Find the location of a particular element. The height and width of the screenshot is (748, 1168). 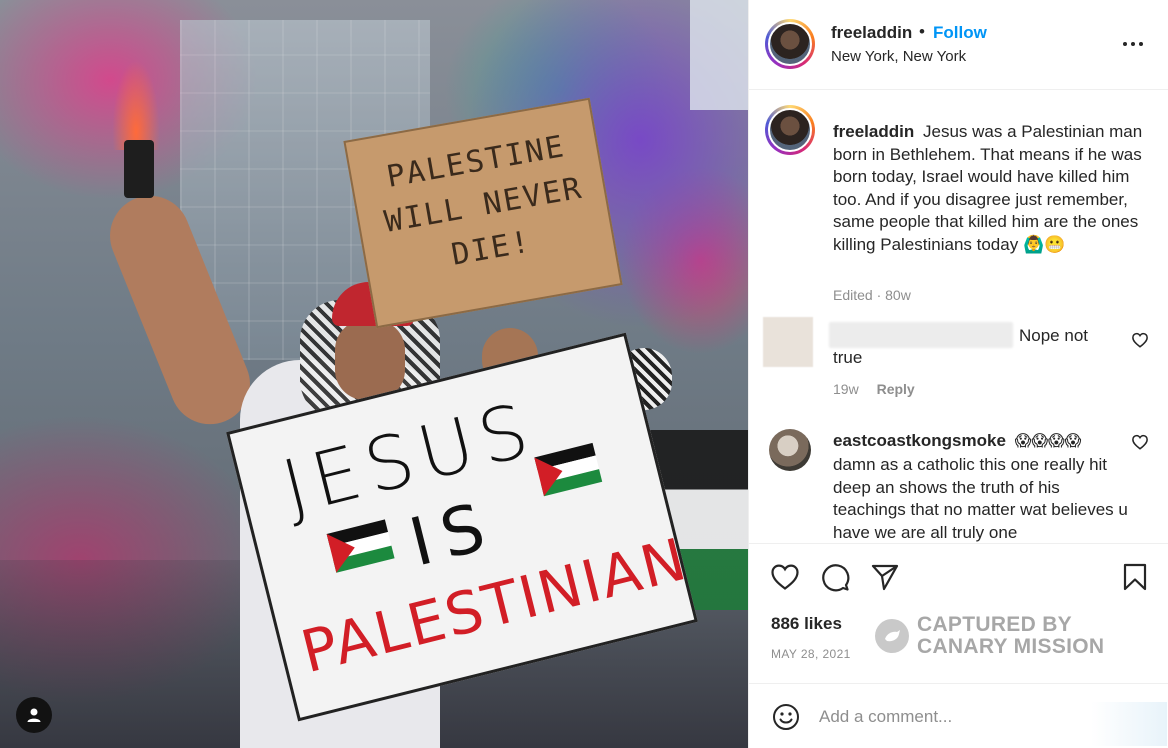

post-header: freeladdin • Follow New York, New York is located at coordinates (958, 45).